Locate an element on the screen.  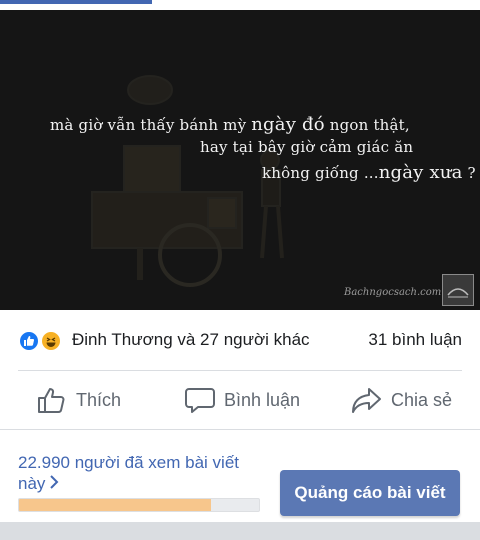
comment-bubble-icon is located at coordinates (200, 400).